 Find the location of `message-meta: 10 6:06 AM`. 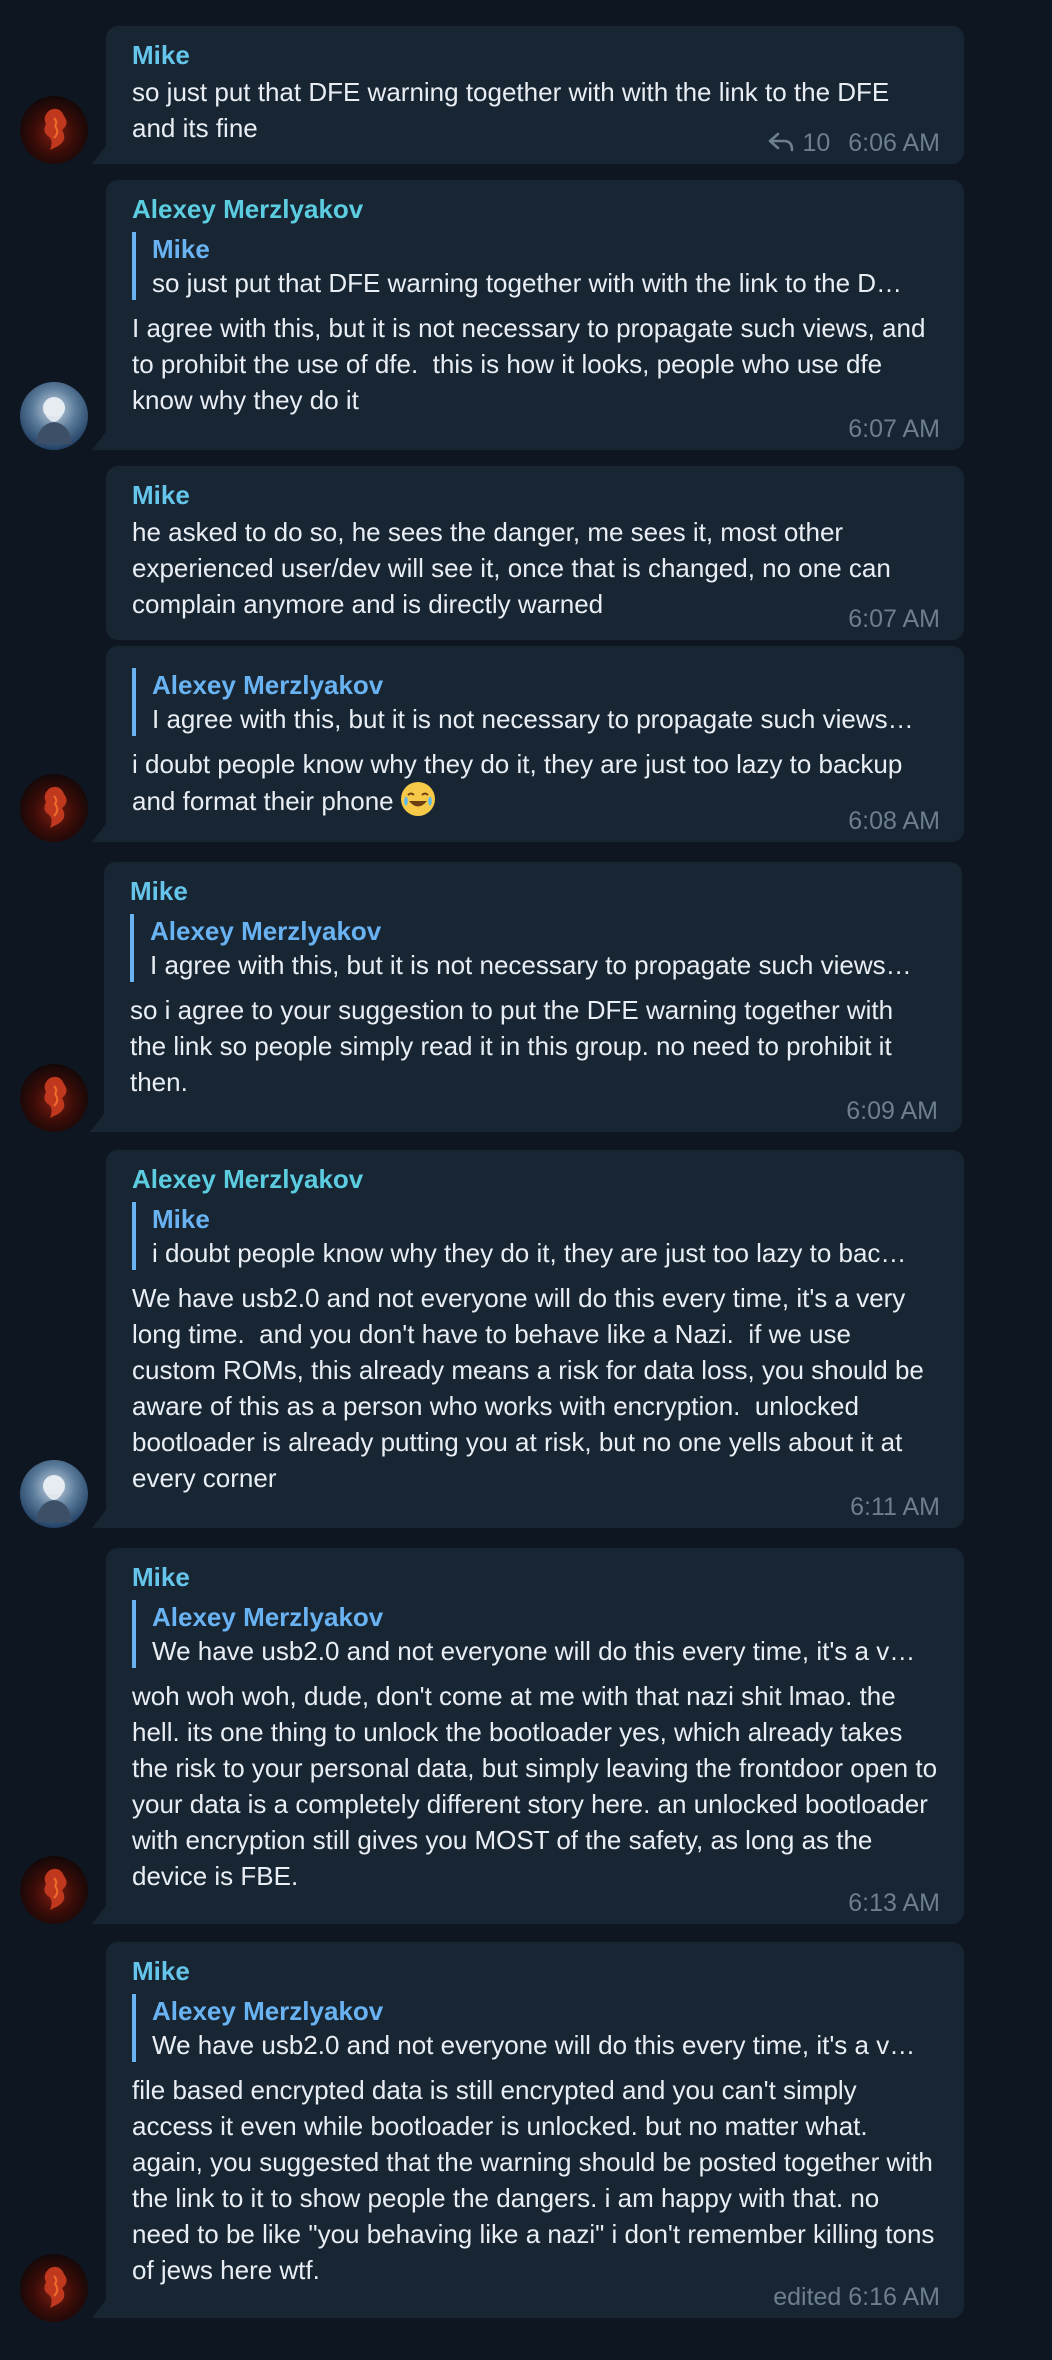

message-meta: 10 6:06 AM is located at coordinates (854, 143).